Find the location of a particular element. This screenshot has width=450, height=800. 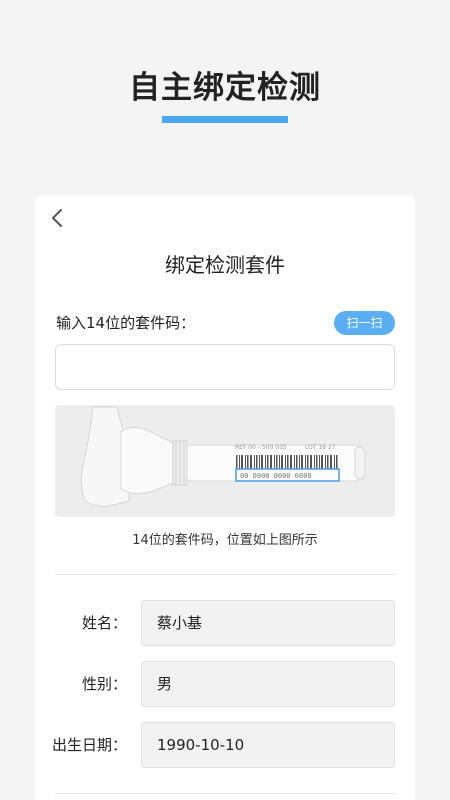

name-field: 蔡小基 is located at coordinates (268, 623).